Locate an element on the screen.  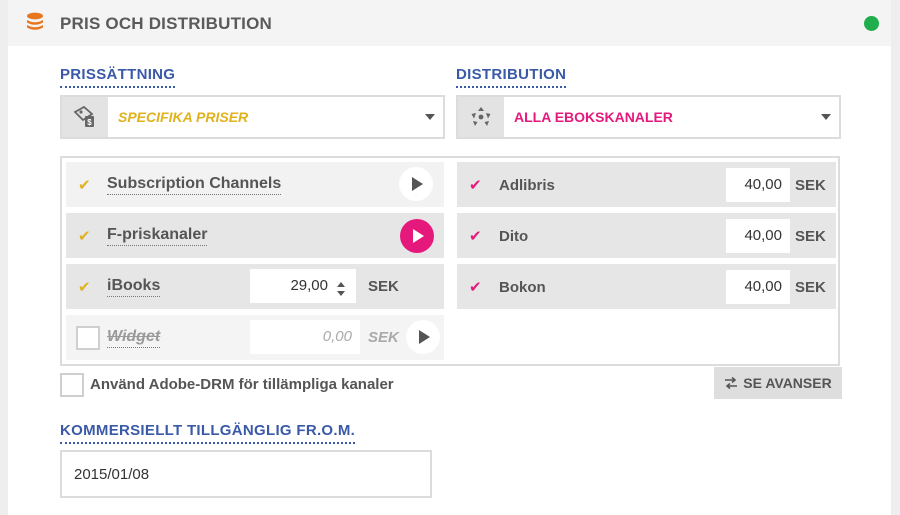
distribution-select: ALLA EBOKSKANALER is located at coordinates (648, 117).